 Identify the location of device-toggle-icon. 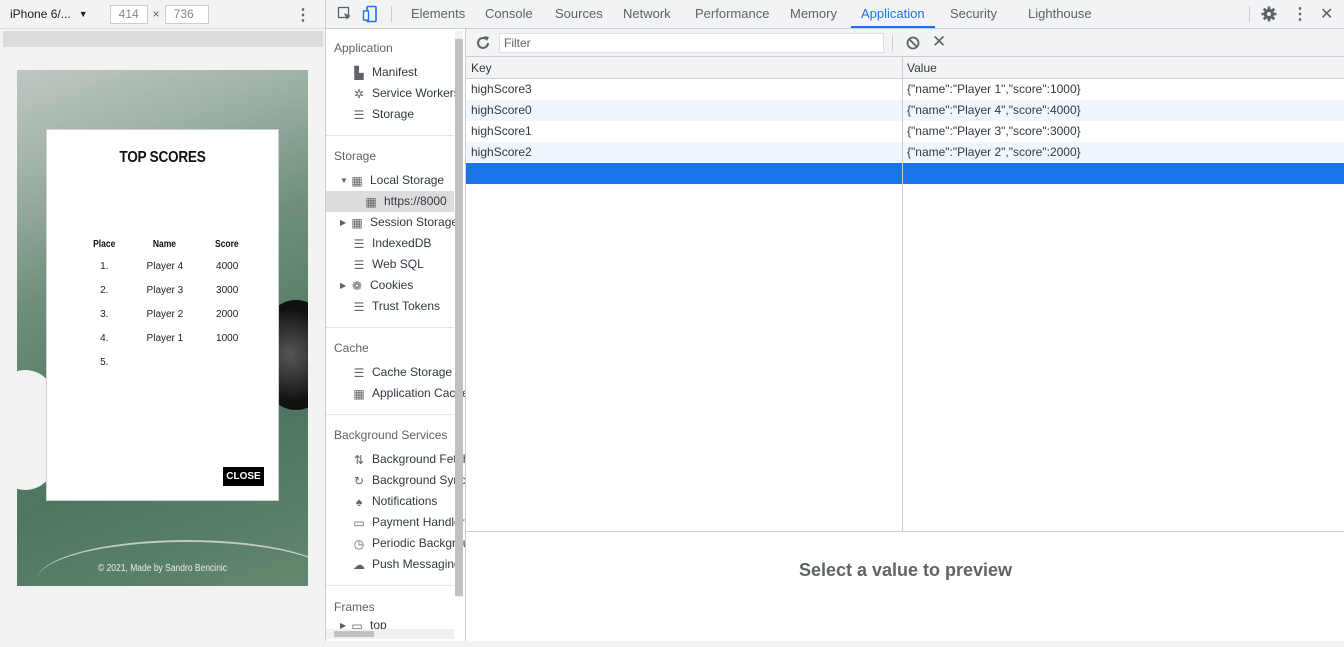
(371, 14).